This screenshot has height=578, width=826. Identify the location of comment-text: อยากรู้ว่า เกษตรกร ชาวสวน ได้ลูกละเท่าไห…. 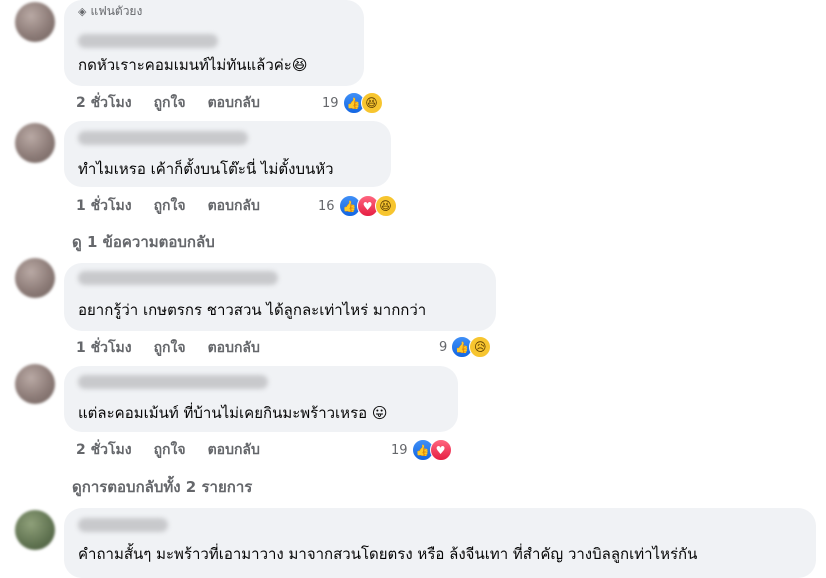
(252, 310).